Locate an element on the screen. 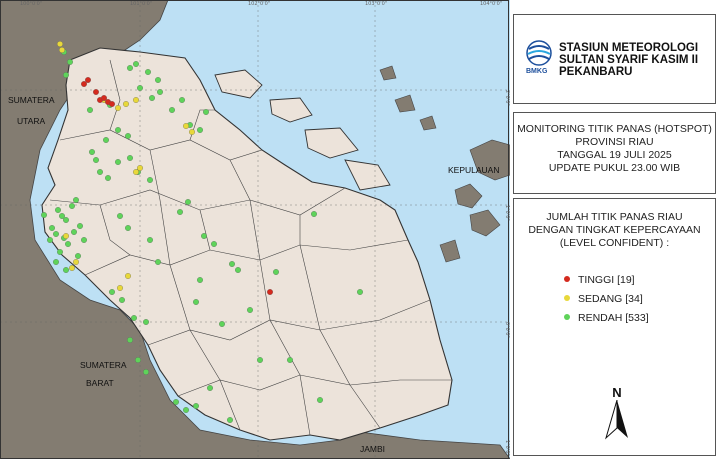 This screenshot has height=459, width=720. info-line-1: MONITORING TITIK PANAS (HOTSPOT) is located at coordinates (614, 129).